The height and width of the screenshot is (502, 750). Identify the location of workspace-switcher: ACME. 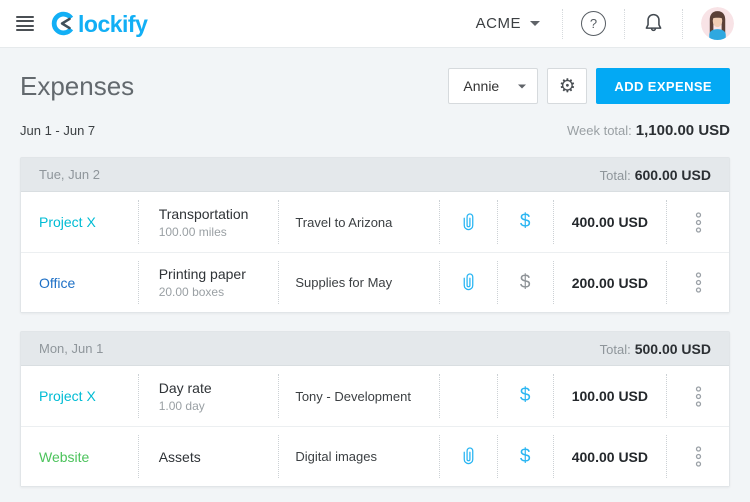
(508, 23).